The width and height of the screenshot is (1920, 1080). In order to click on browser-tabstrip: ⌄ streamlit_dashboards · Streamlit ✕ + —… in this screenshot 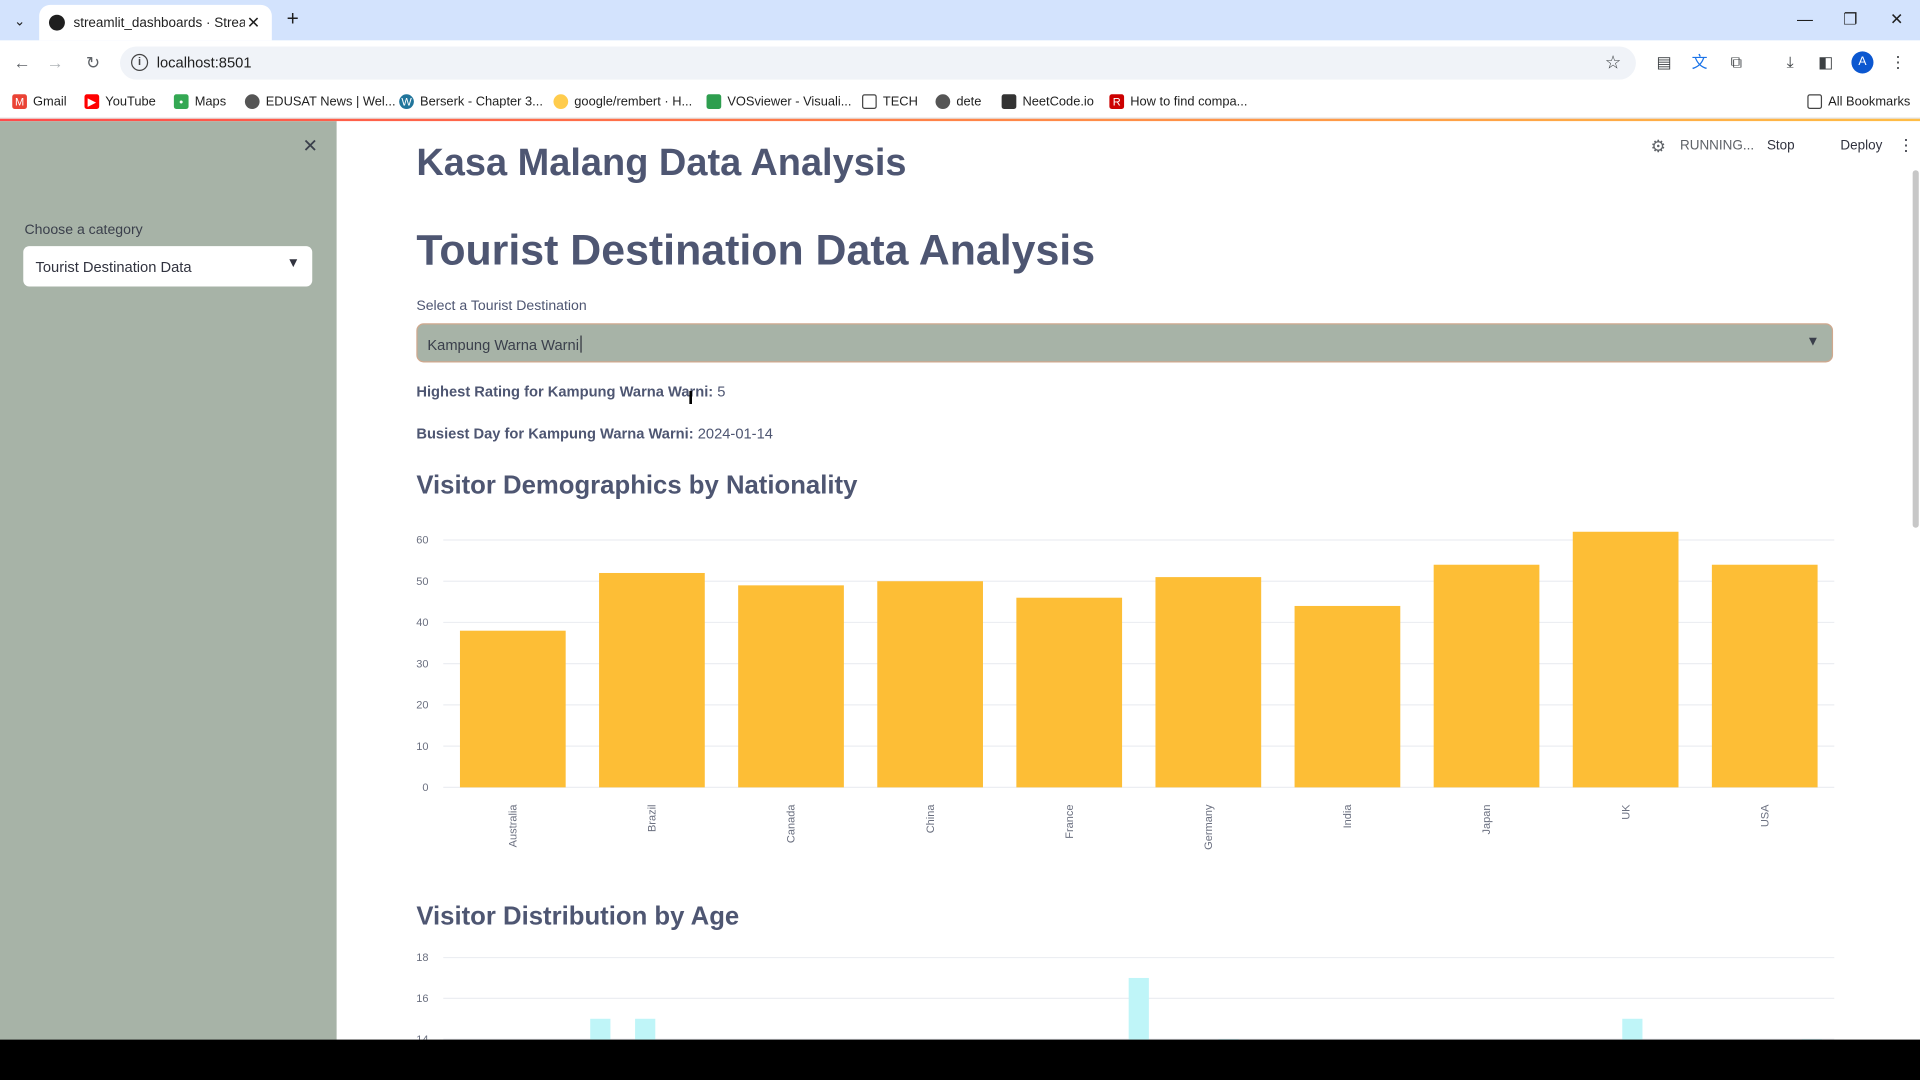, I will do `click(960, 20)`.